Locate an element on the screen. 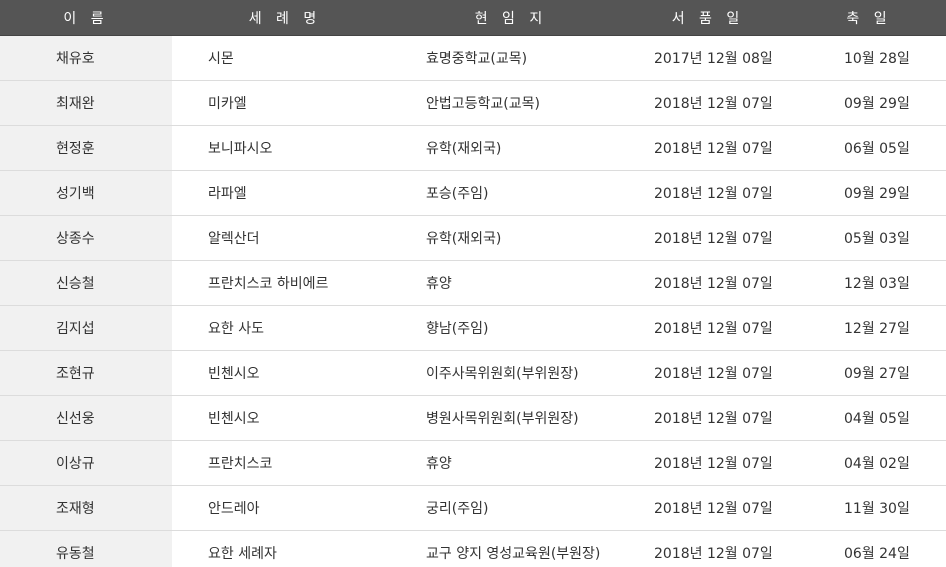  table-row: 신승철 프란치스코 하비에르 휴양 2018년 12월 07일 12월 03일 is located at coordinates (473, 283).